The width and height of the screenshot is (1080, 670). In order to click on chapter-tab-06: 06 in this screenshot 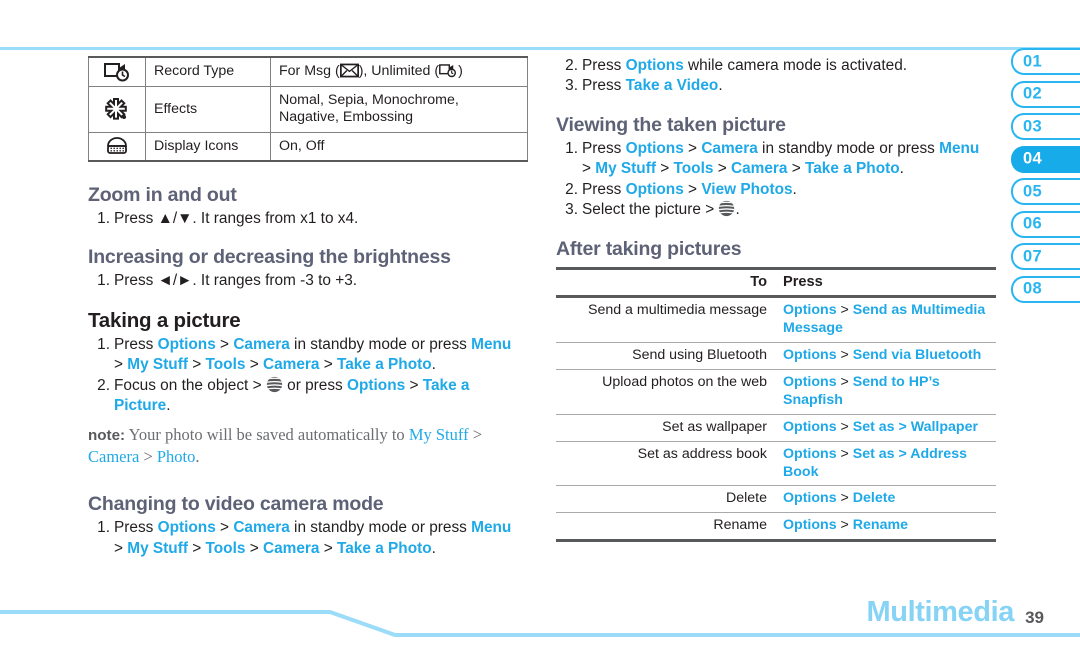, I will do `click(1045, 224)`.